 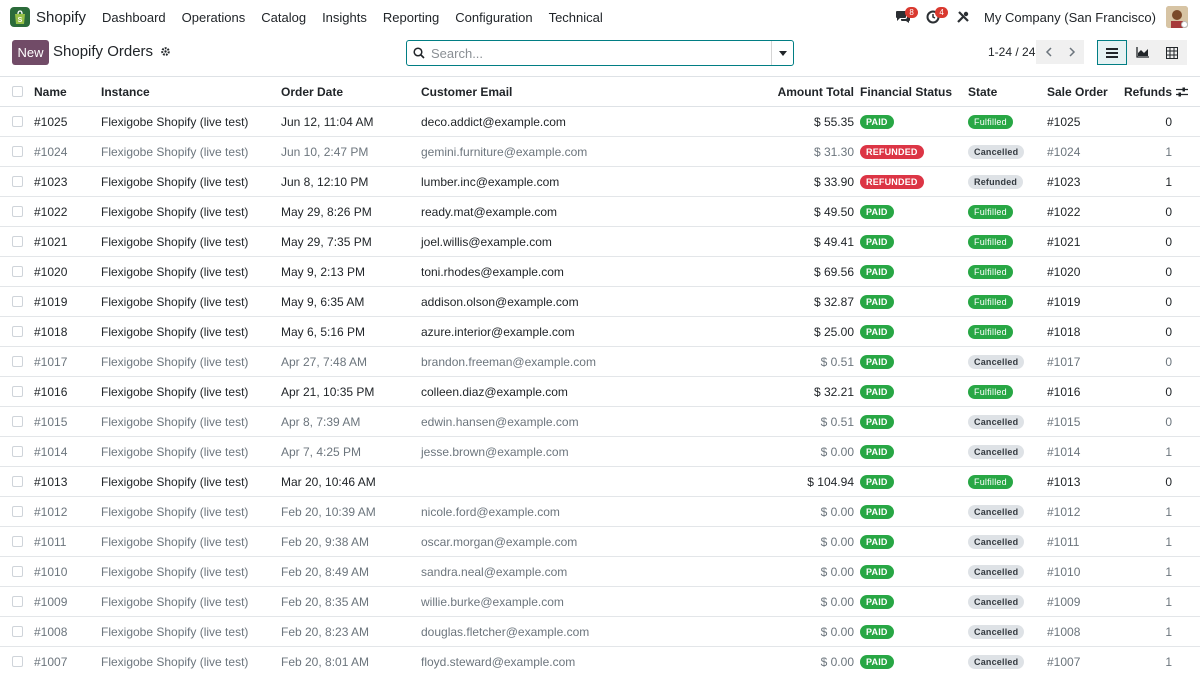 What do you see at coordinates (175, 481) in the screenshot?
I see `instance-cell: Flexigobe Shopify (live test)` at bounding box center [175, 481].